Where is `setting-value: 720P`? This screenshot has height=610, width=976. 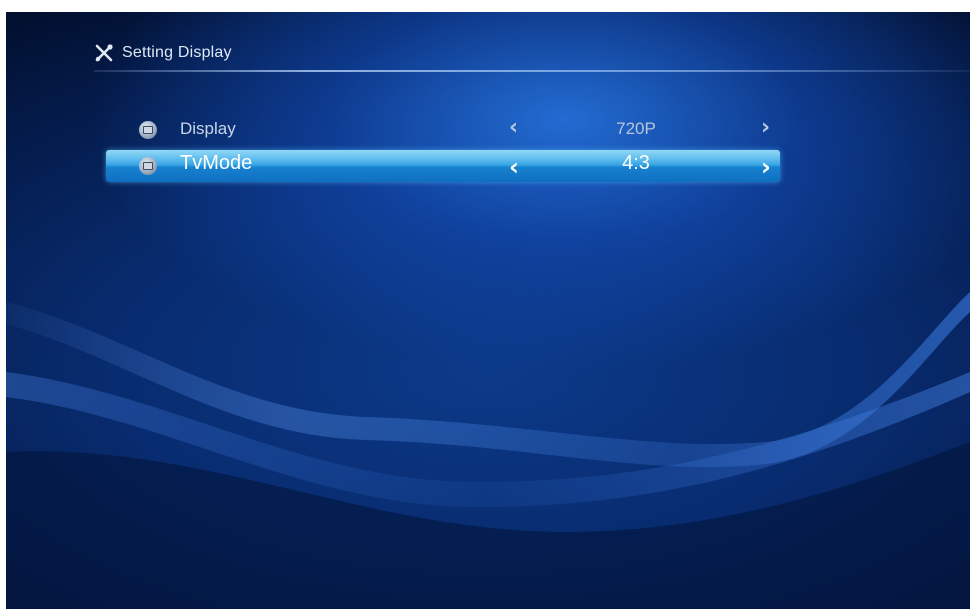 setting-value: 720P is located at coordinates (636, 128).